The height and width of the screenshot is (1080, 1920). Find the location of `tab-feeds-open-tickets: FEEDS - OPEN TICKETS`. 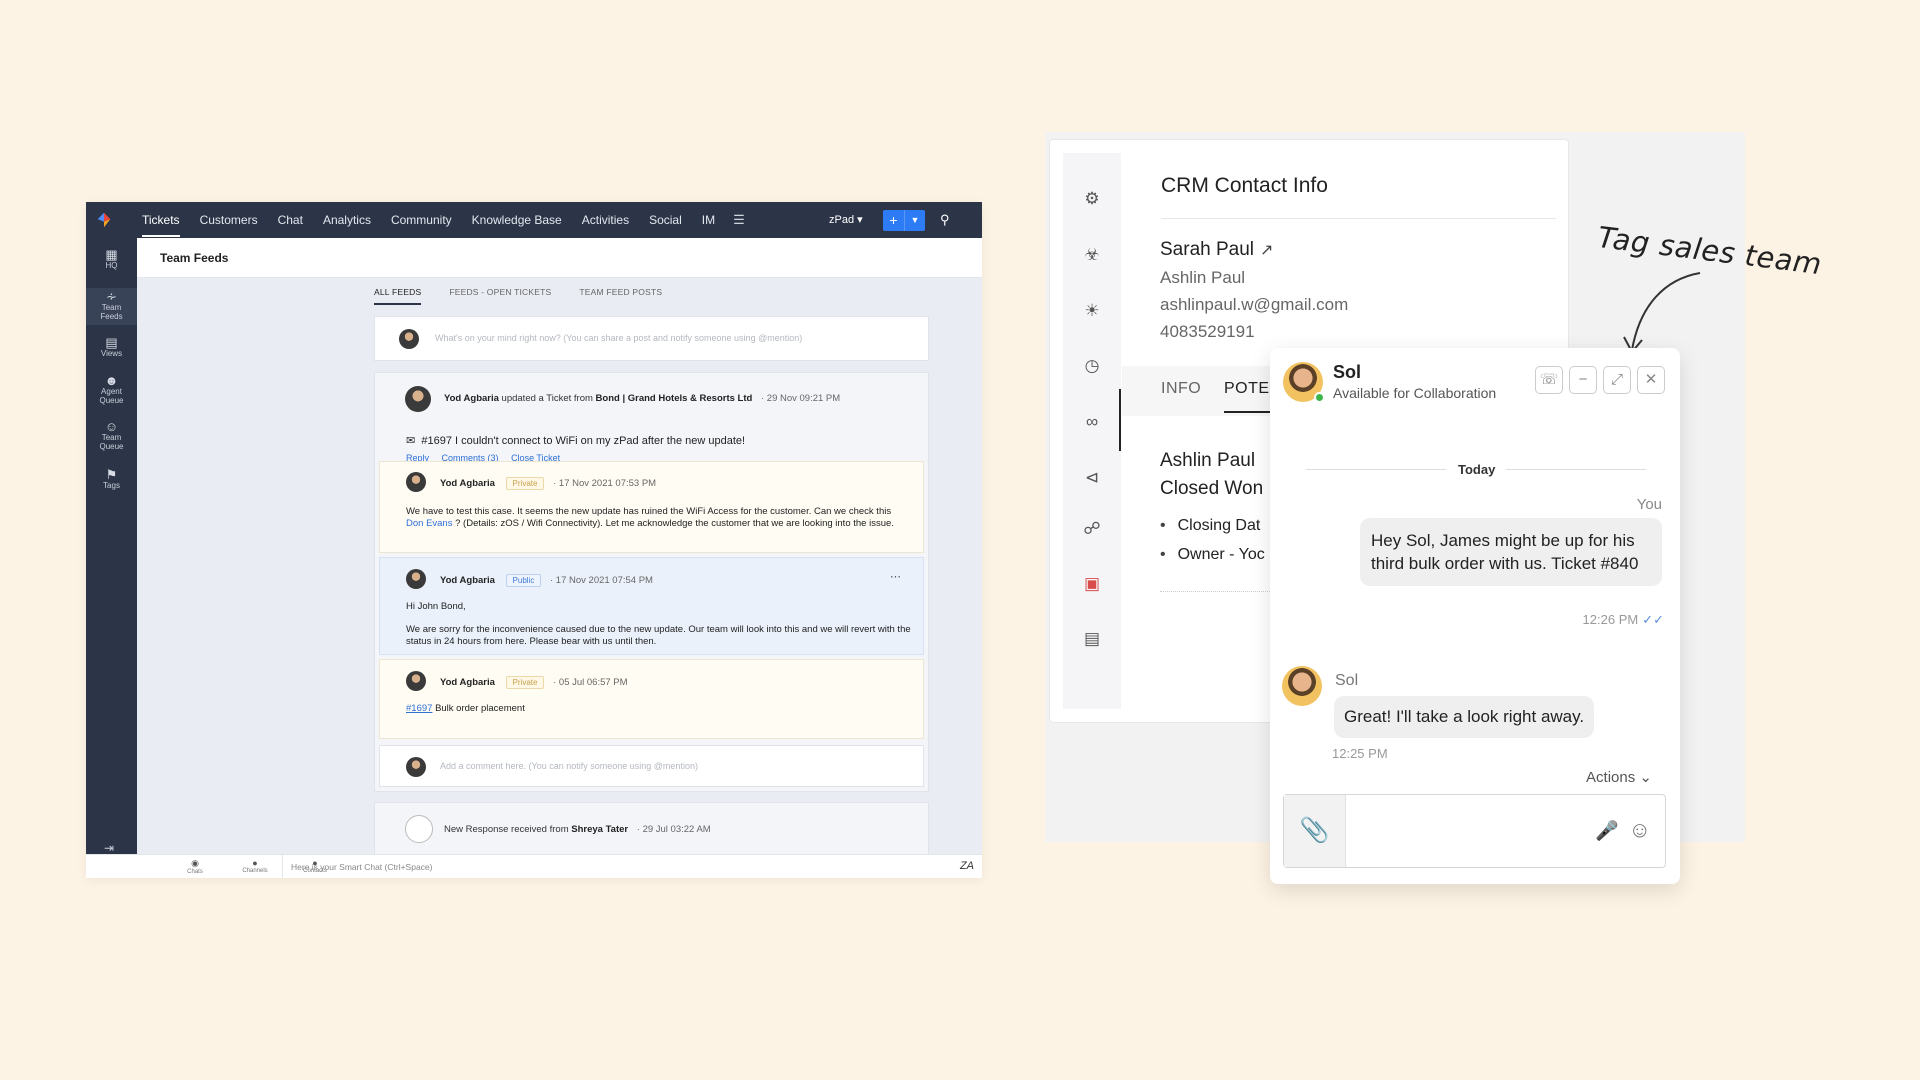

tab-feeds-open-tickets: FEEDS - OPEN TICKETS is located at coordinates (500, 296).